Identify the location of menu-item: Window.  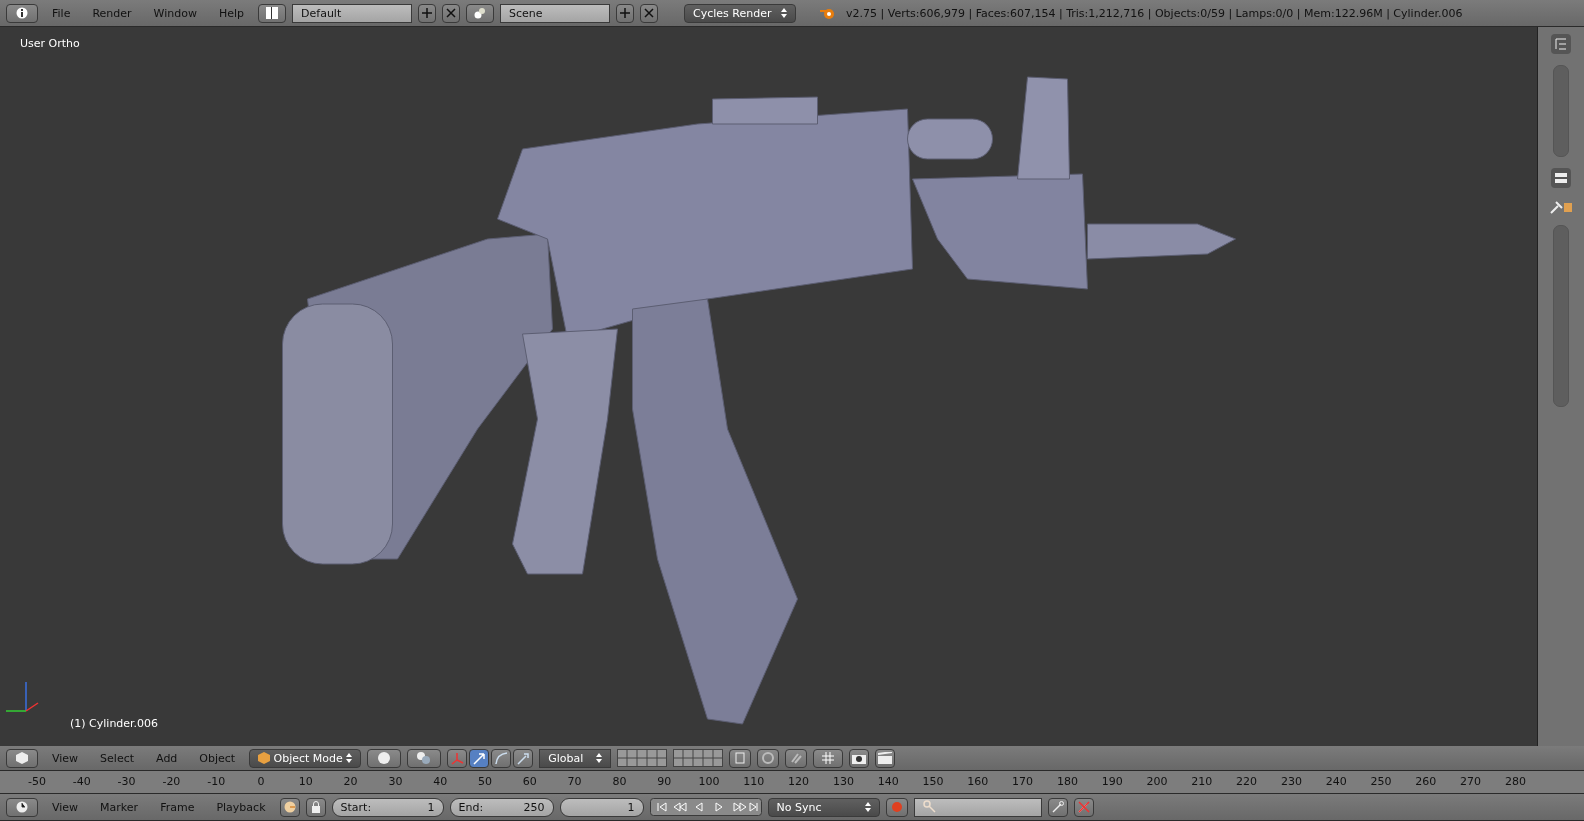
(175, 13).